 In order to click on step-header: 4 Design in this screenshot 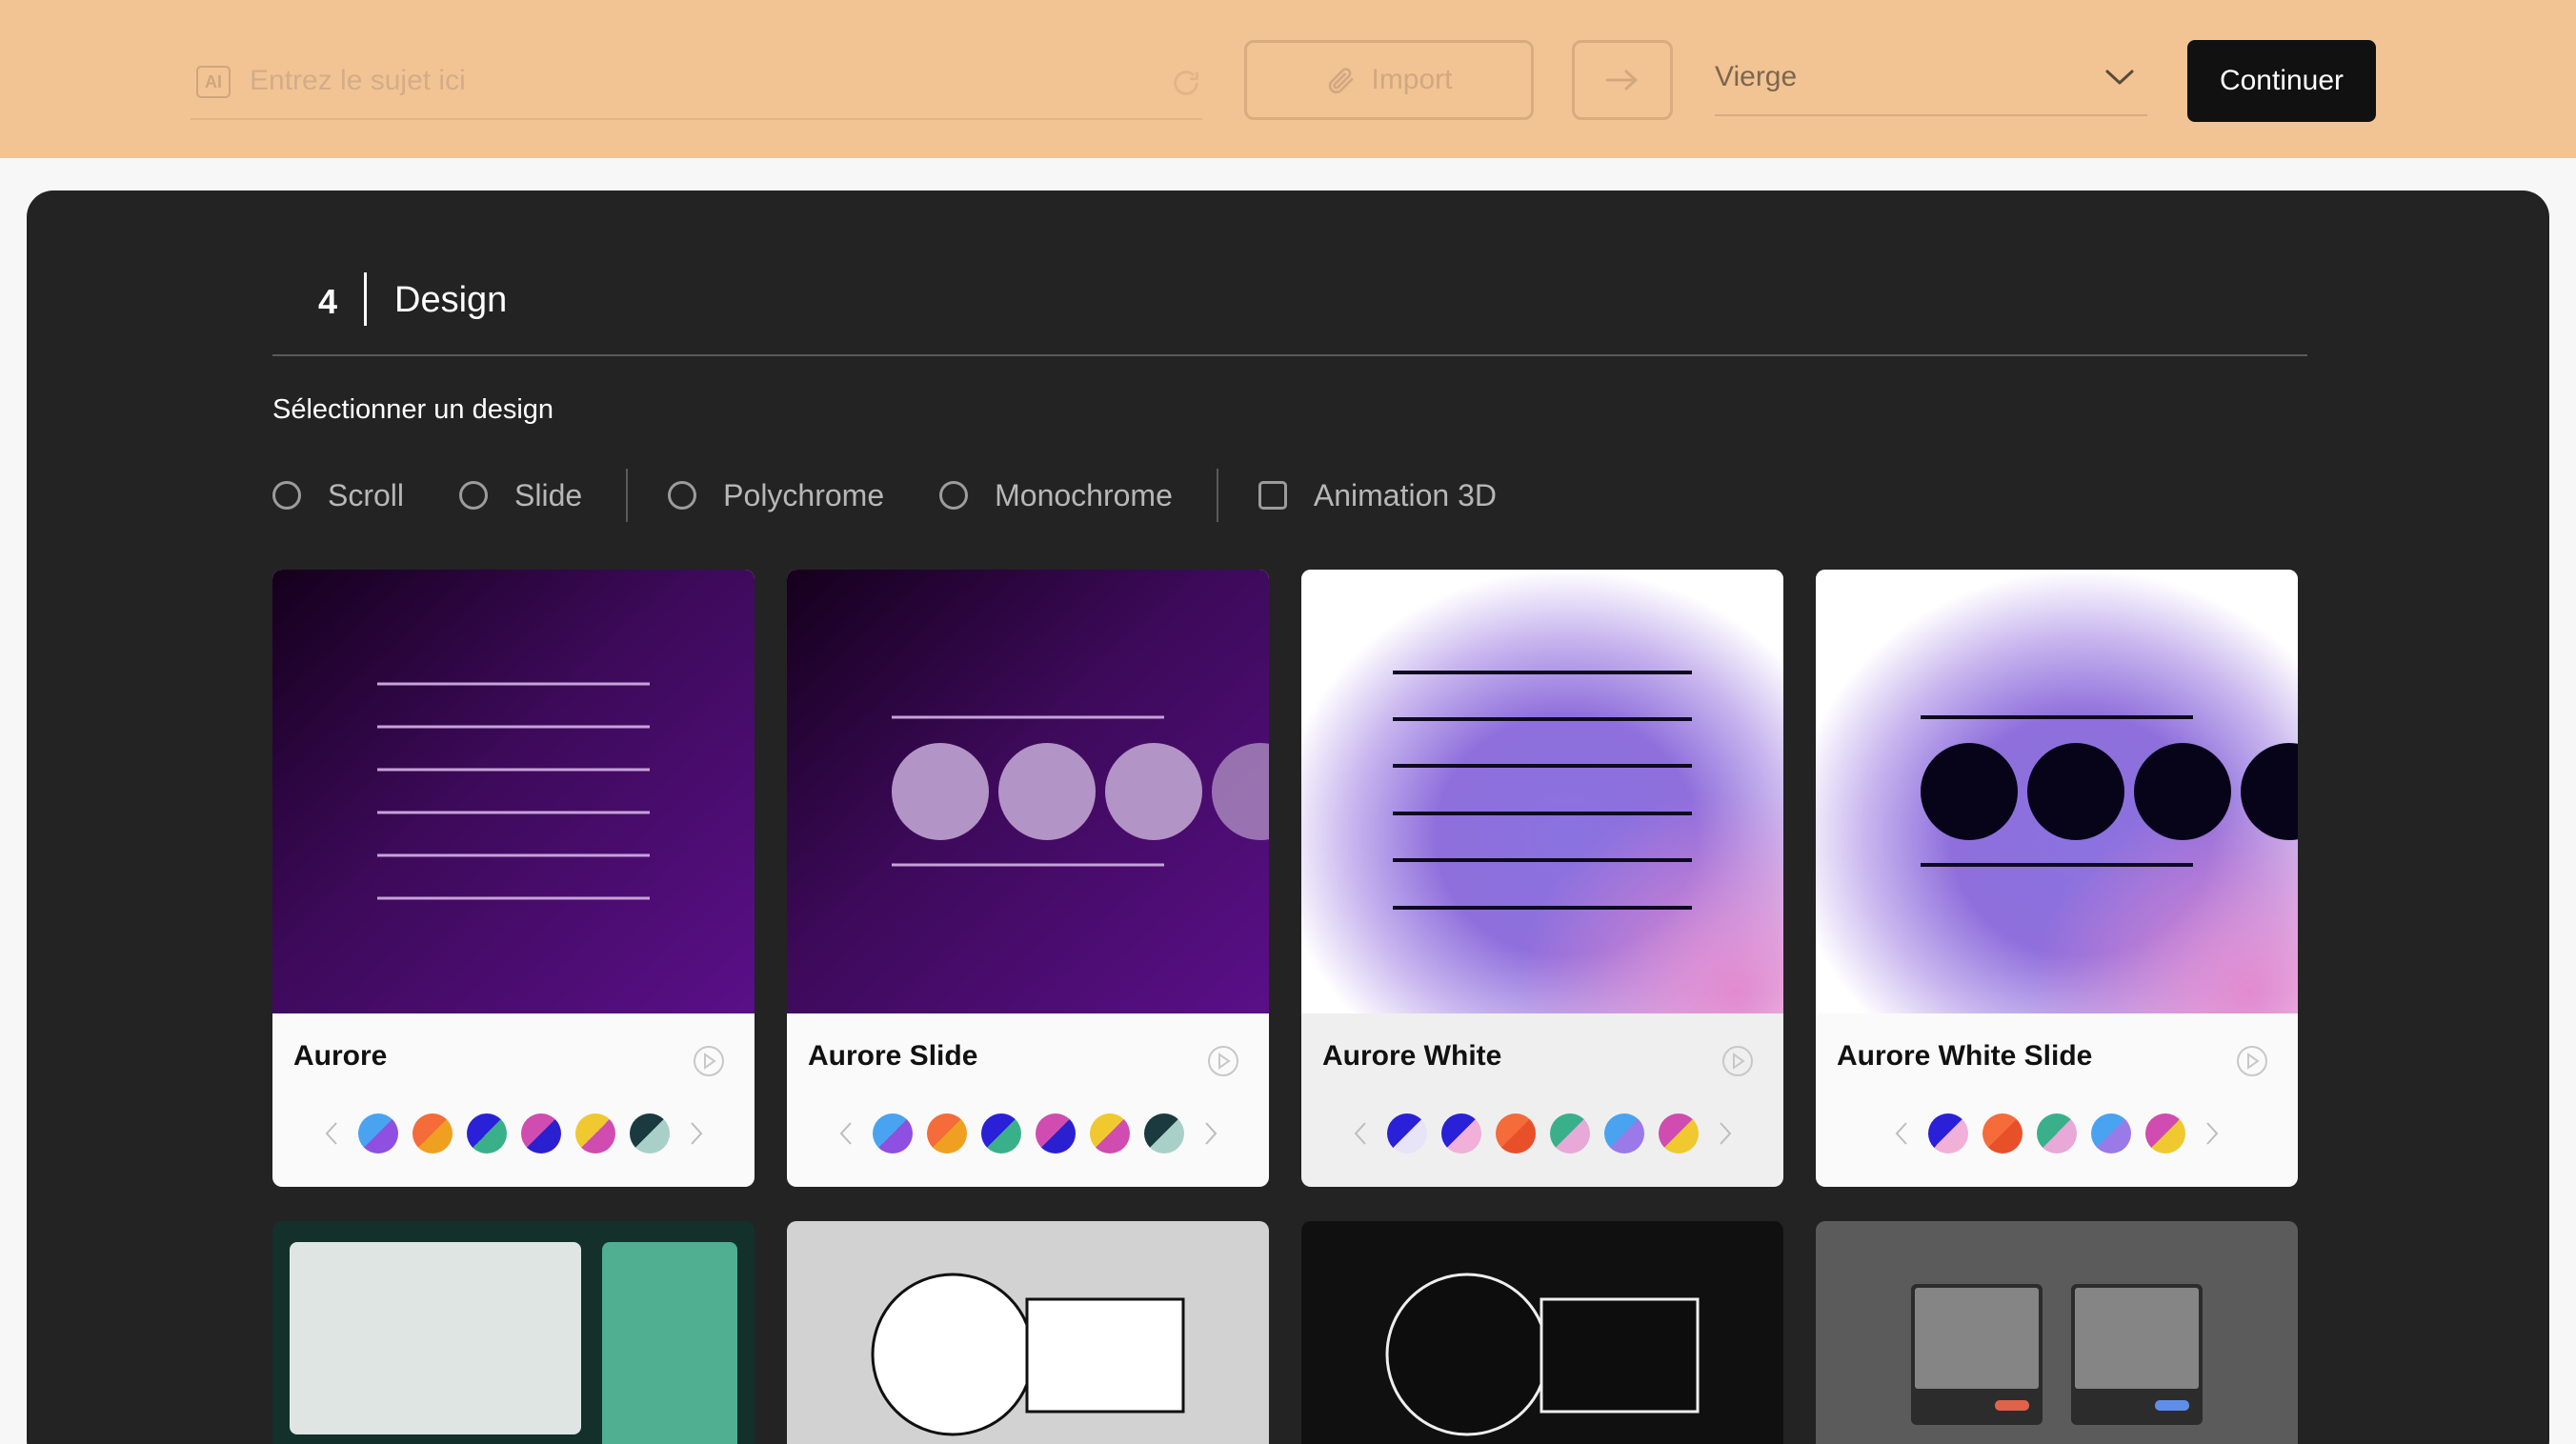, I will do `click(1290, 314)`.